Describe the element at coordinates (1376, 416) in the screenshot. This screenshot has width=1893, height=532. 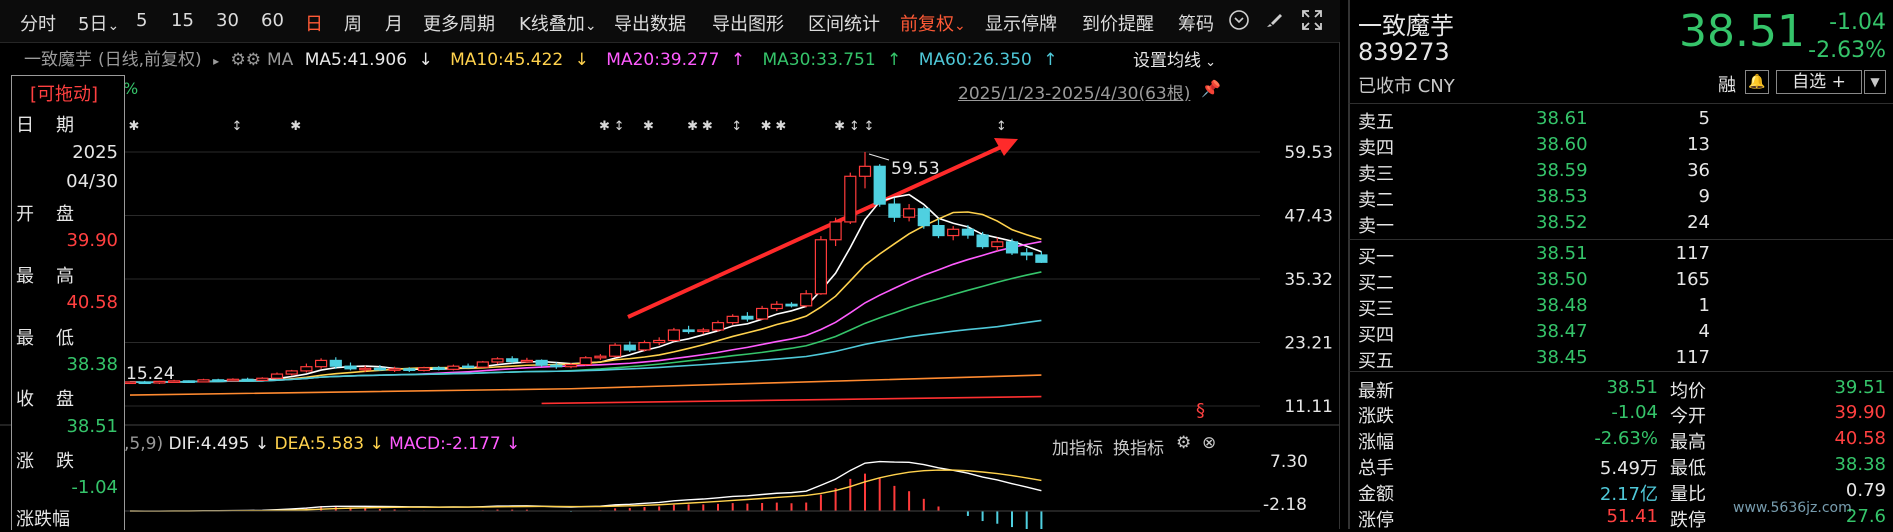
I see `chg-label: 涨跌` at that location.